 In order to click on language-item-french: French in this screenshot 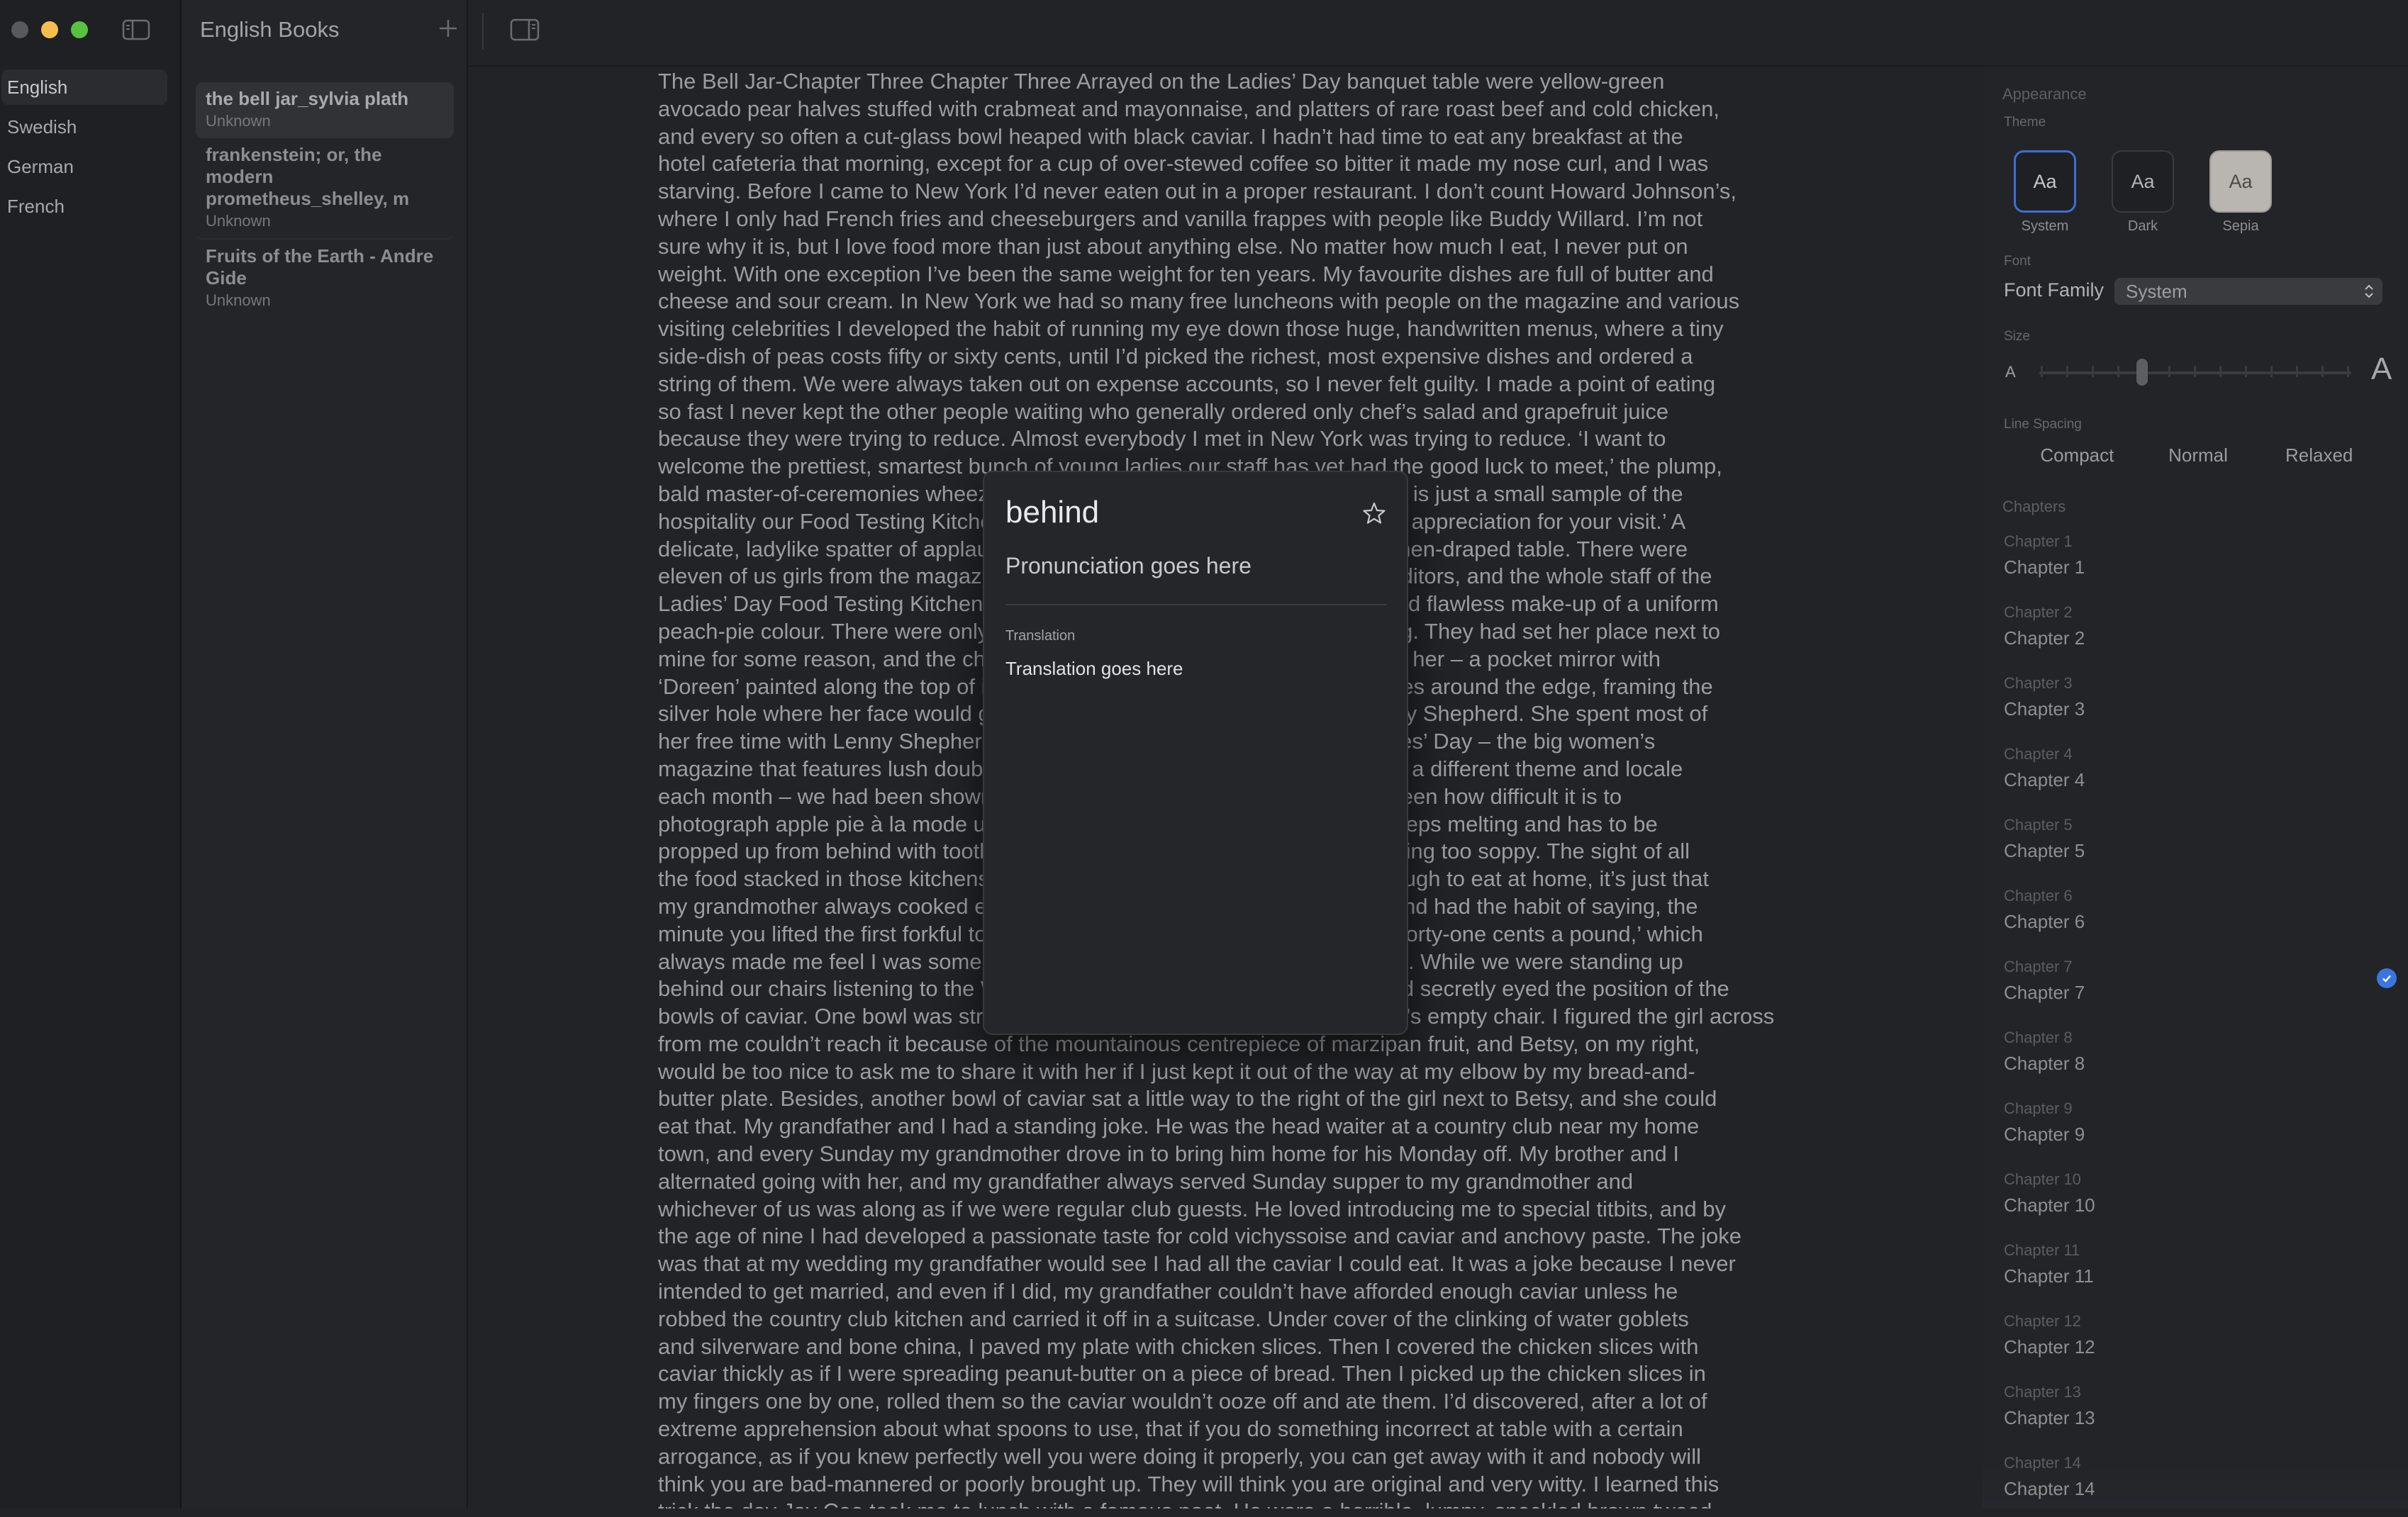, I will do `click(84, 206)`.